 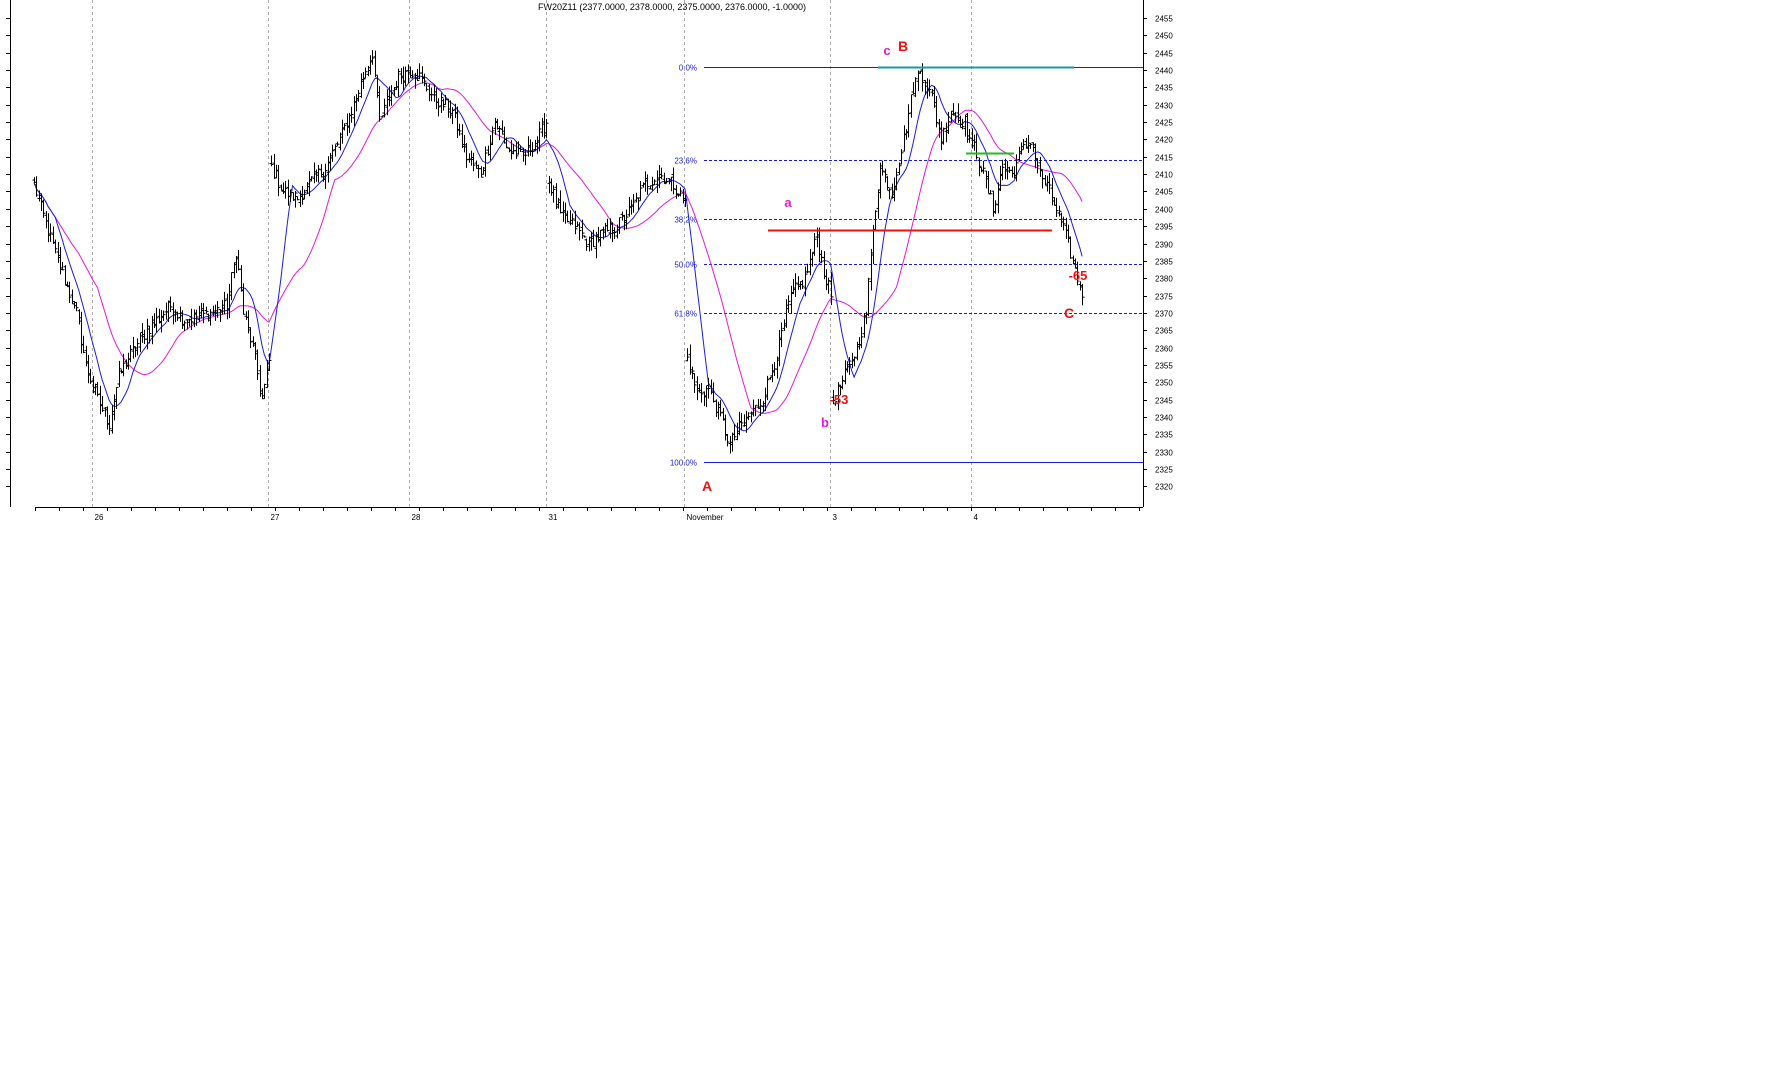 What do you see at coordinates (688, 68) in the screenshot?
I see `fib-label: 0.0%` at bounding box center [688, 68].